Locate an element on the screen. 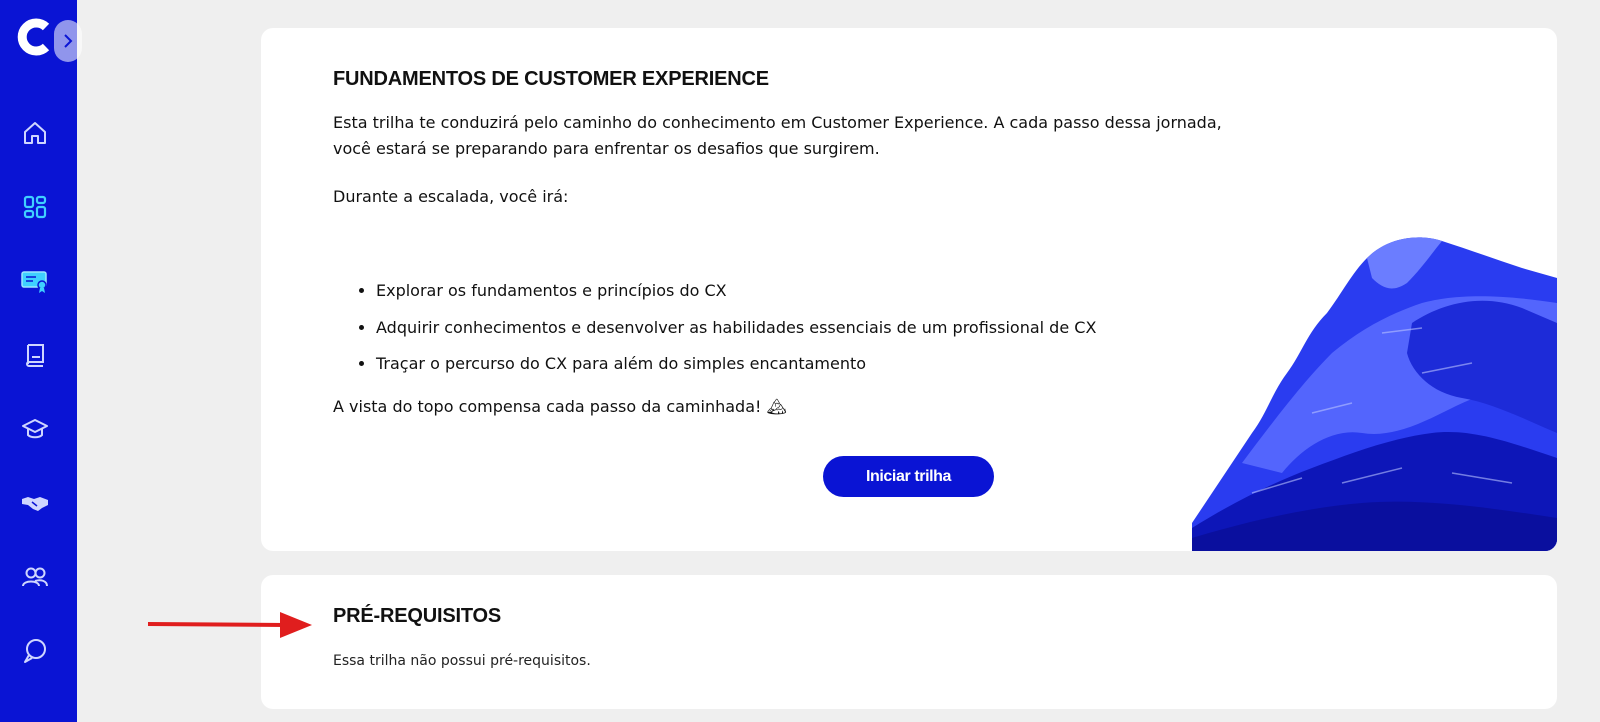  home-icon is located at coordinates (35, 133).